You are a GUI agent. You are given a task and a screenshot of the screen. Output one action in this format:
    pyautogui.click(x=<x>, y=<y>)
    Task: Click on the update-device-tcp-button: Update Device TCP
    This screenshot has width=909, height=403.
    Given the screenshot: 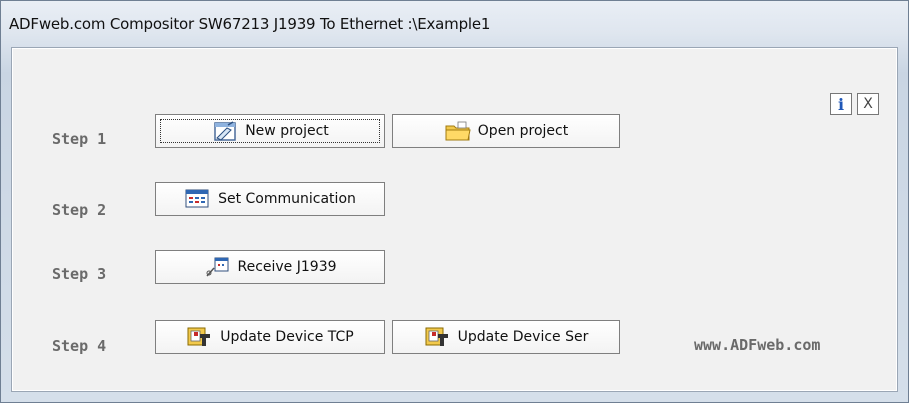 What is the action you would take?
    pyautogui.click(x=270, y=337)
    